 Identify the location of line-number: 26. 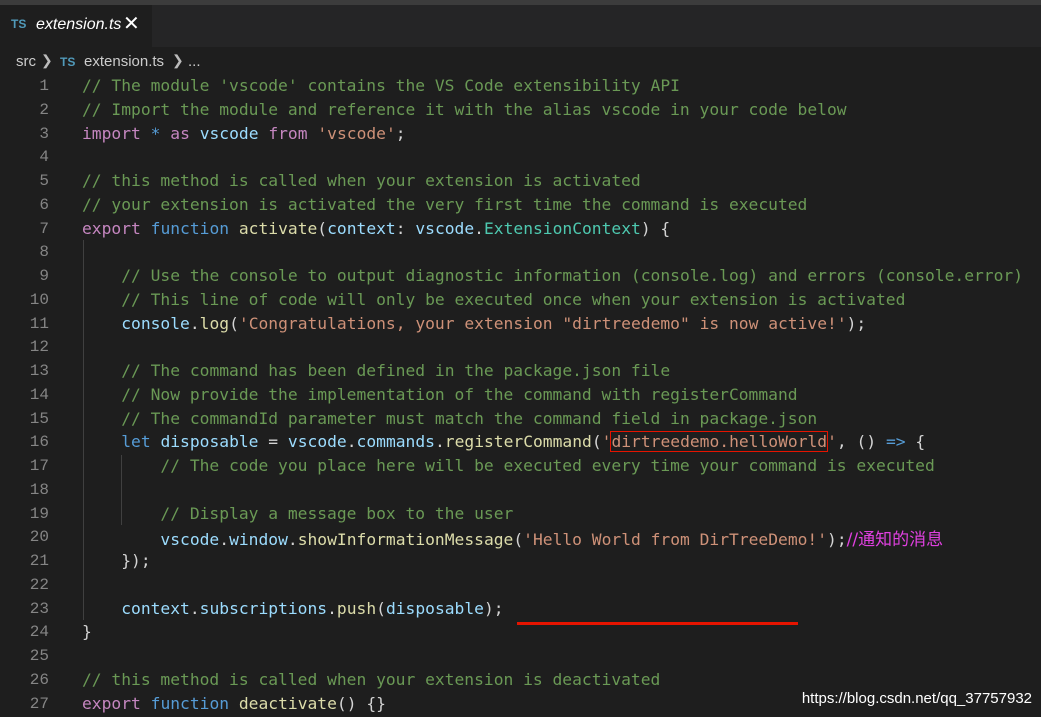
(39, 679).